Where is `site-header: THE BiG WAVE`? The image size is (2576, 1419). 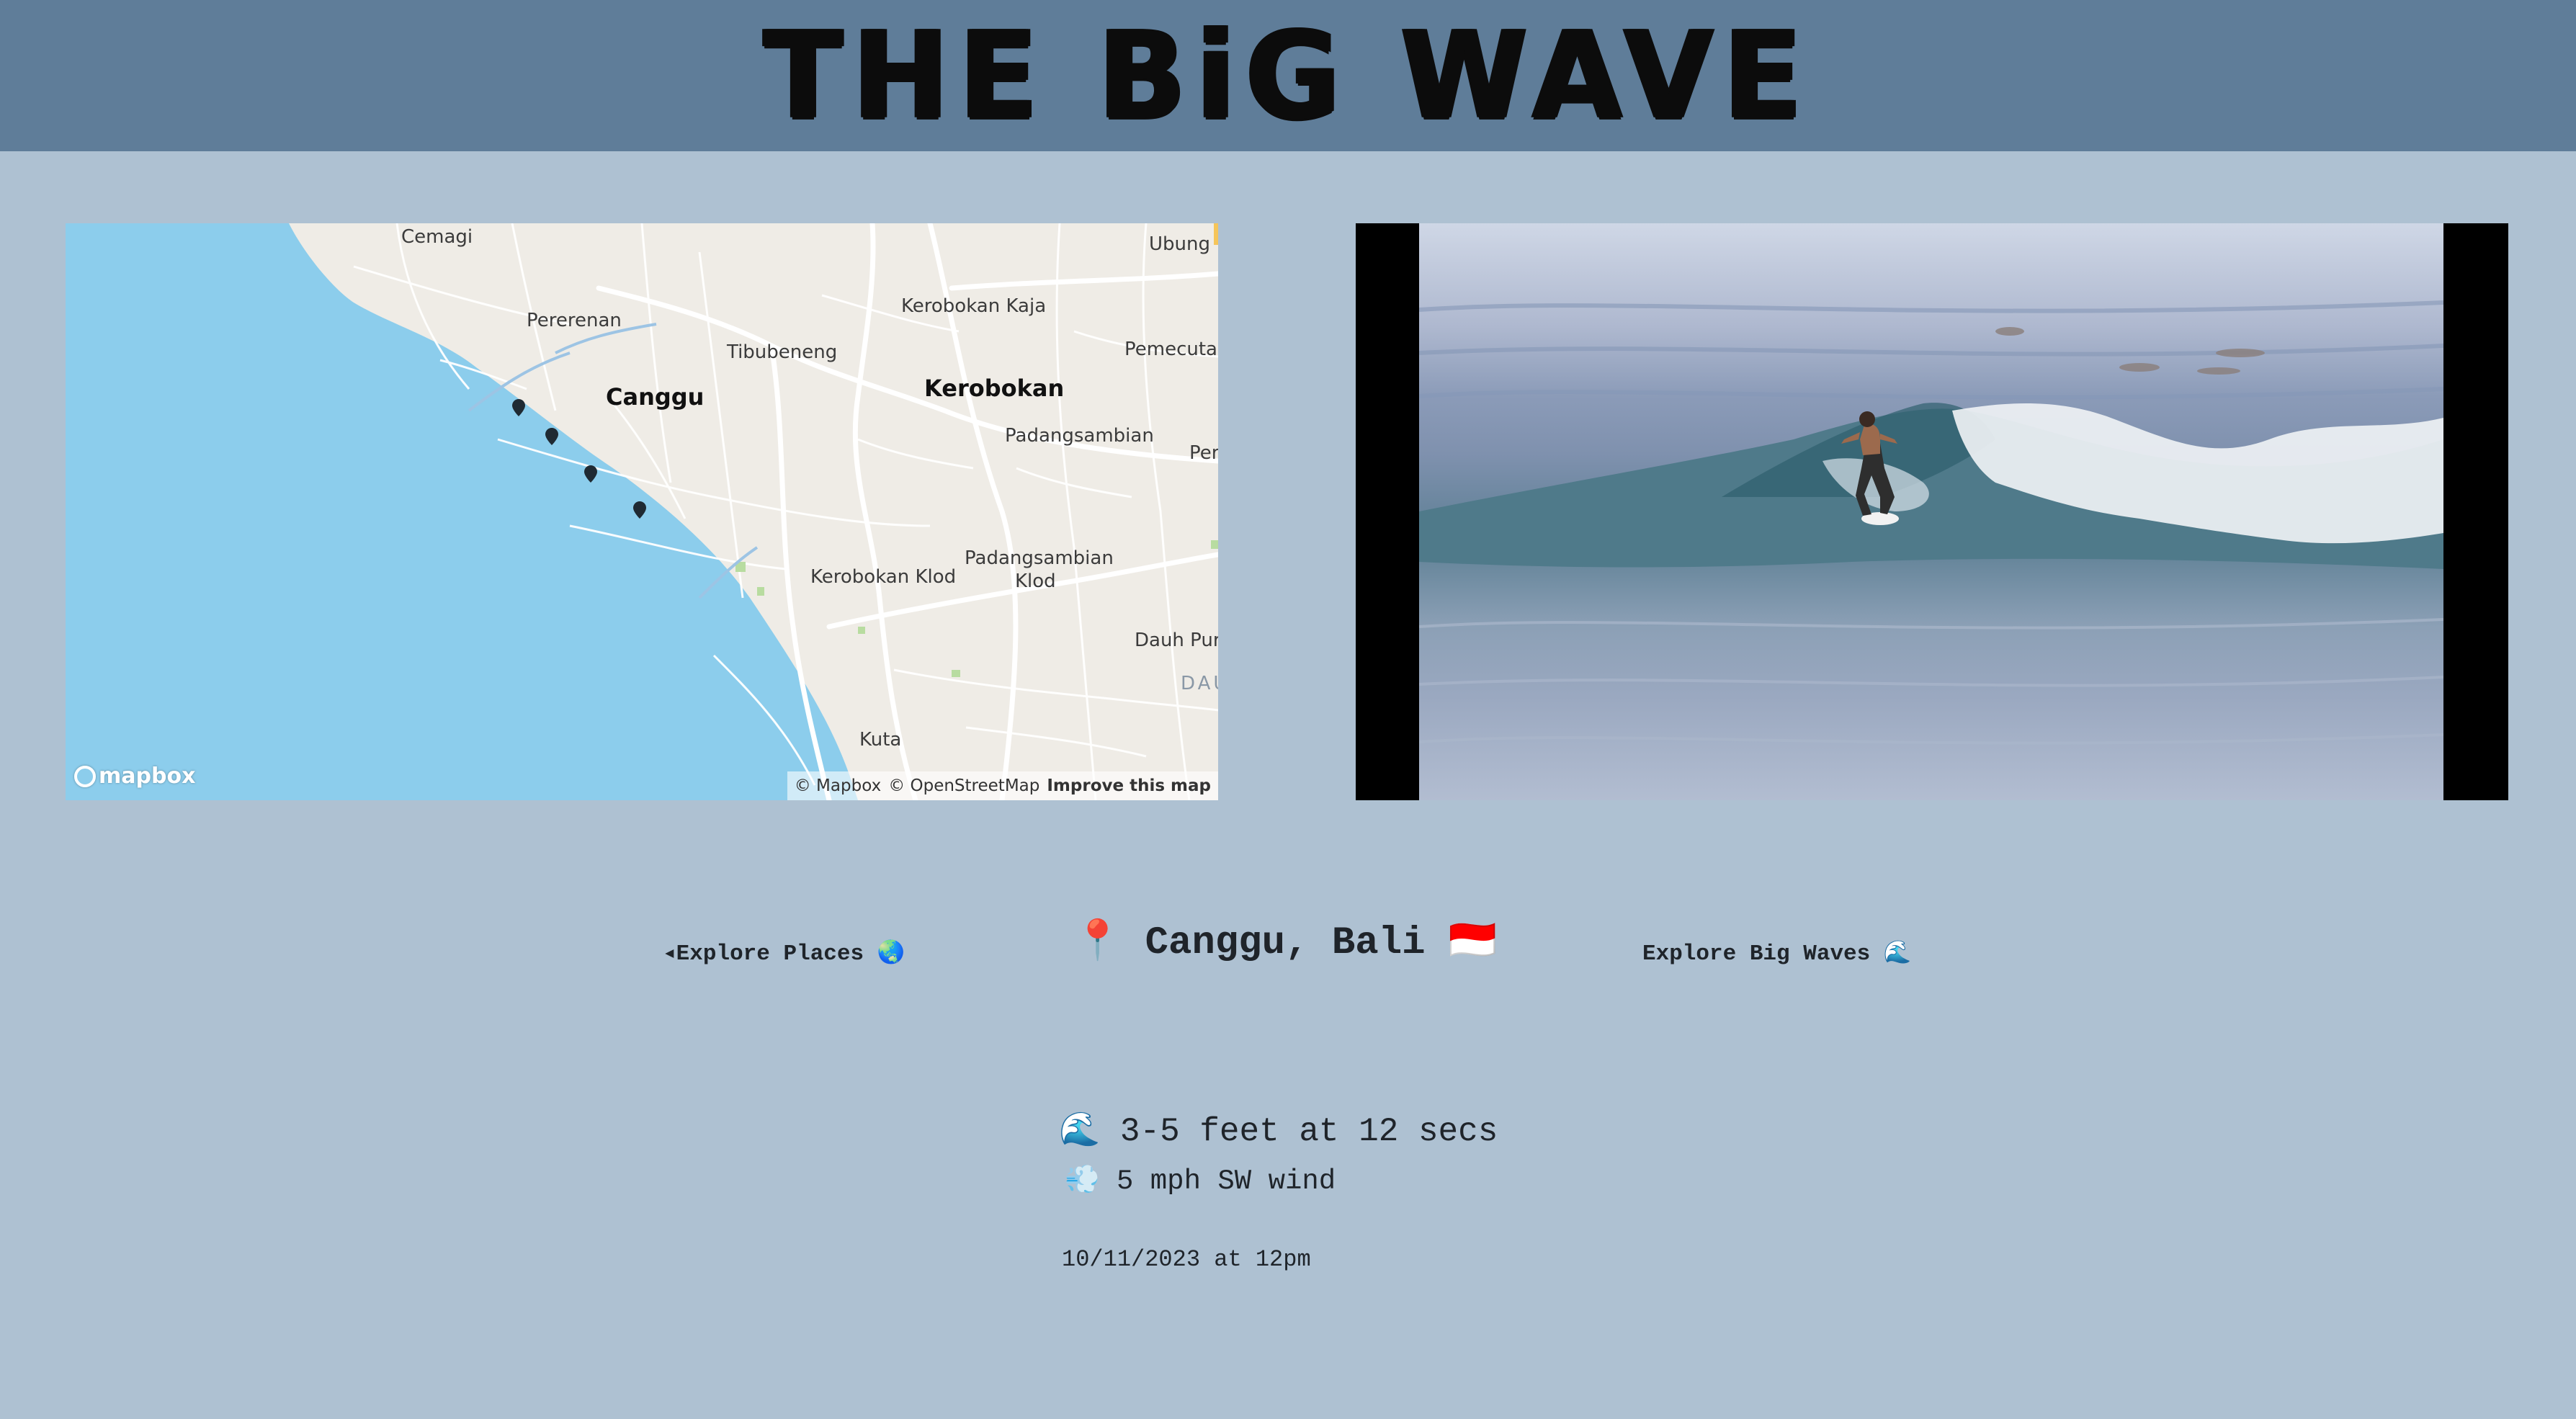
site-header: THE BiG WAVE is located at coordinates (1288, 76).